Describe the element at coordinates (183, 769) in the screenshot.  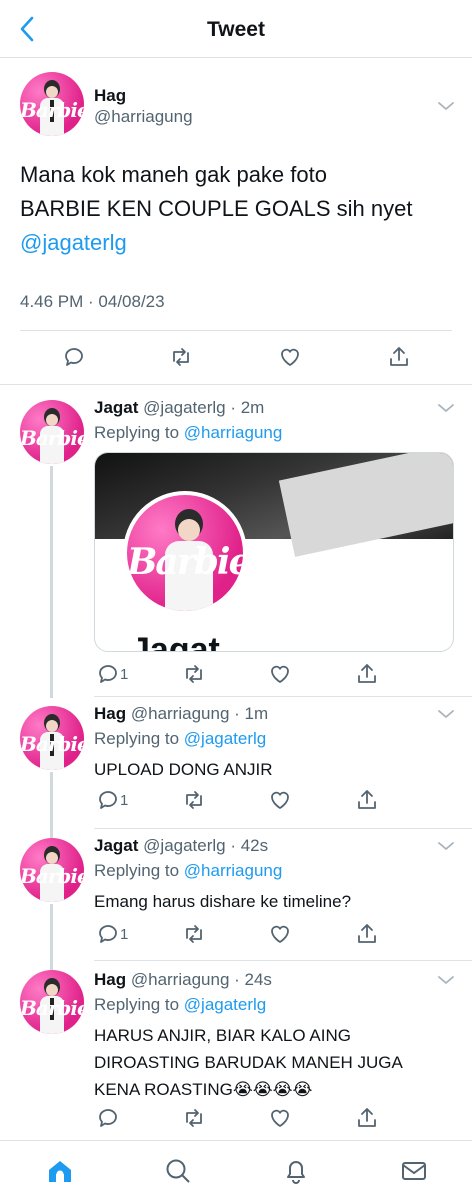
I see `reply-text: UPLOAD DONG ANJIR` at that location.